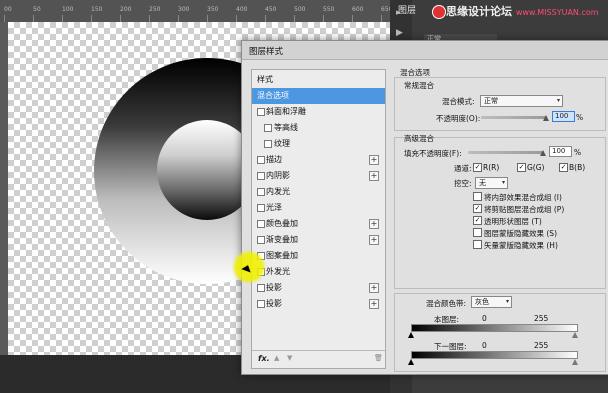 The width and height of the screenshot is (608, 393). I want to click on option-label: 透明形状图层 (T), so click(513, 221).